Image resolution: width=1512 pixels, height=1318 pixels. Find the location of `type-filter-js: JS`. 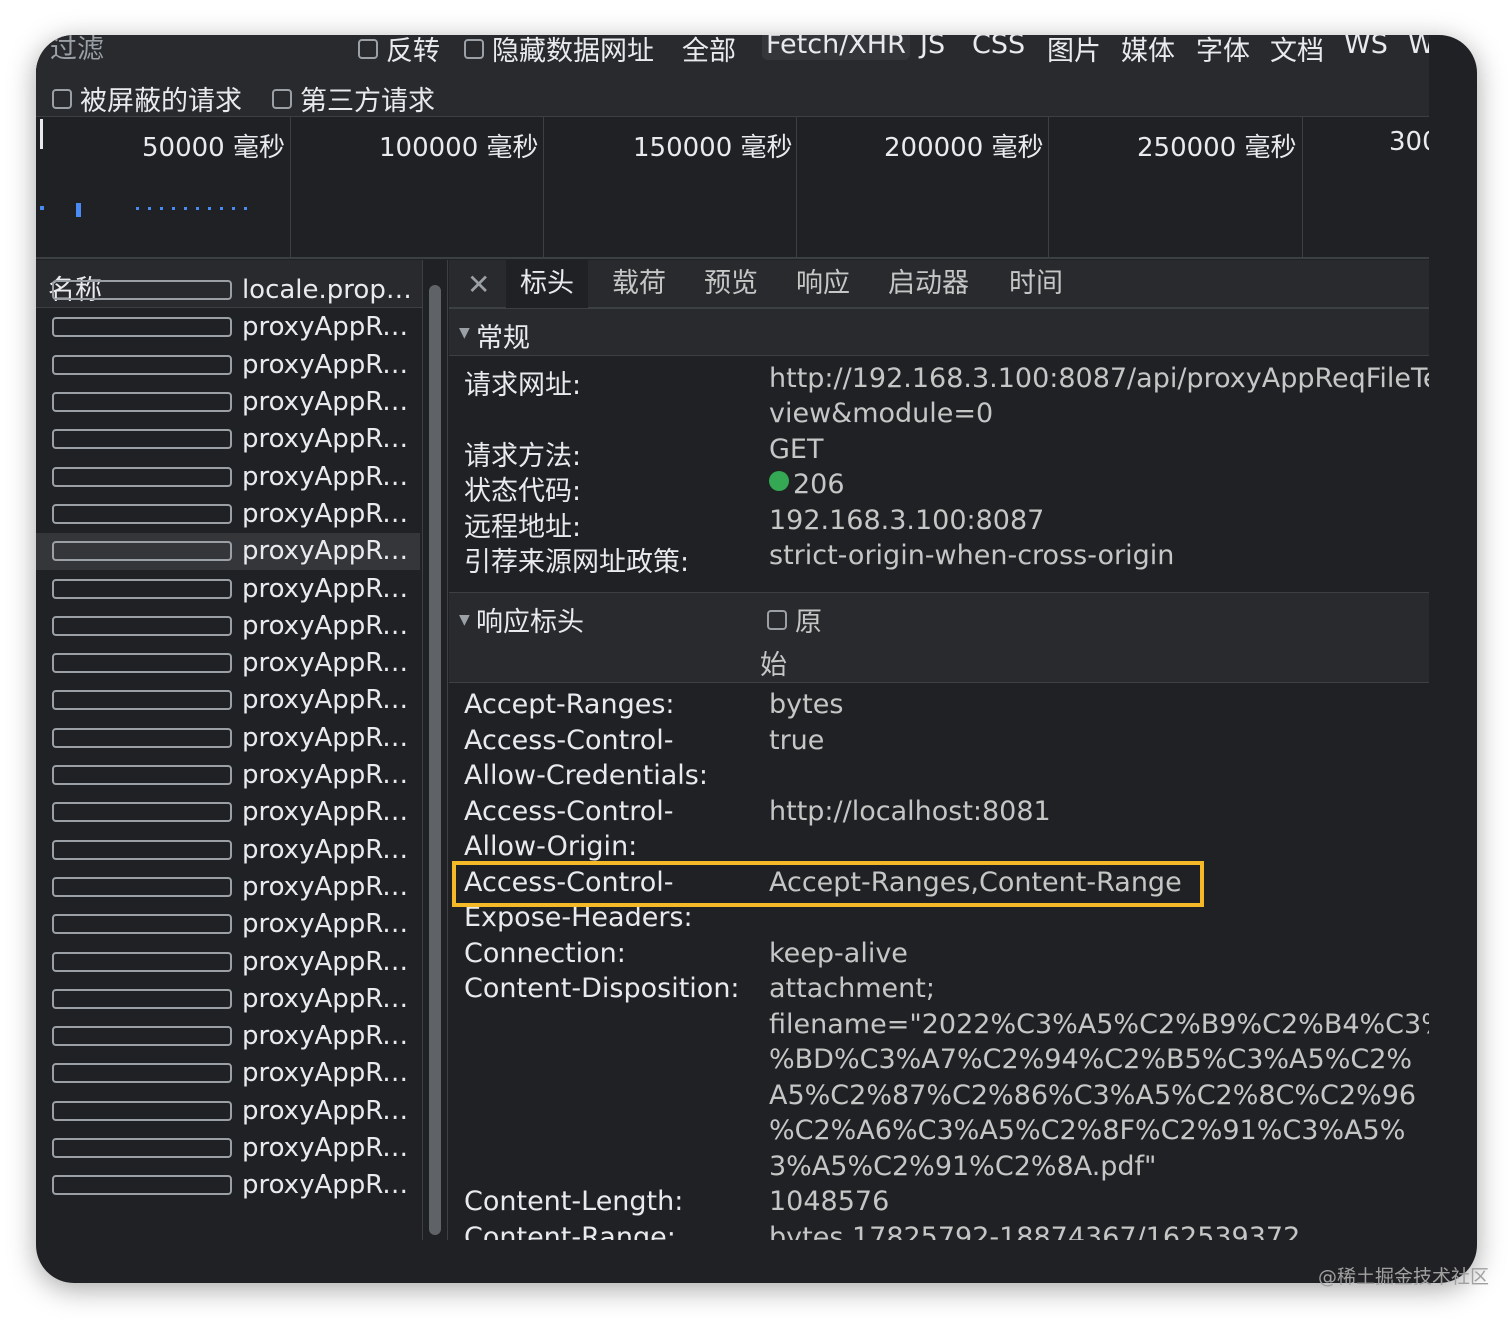

type-filter-js: JS is located at coordinates (932, 47).